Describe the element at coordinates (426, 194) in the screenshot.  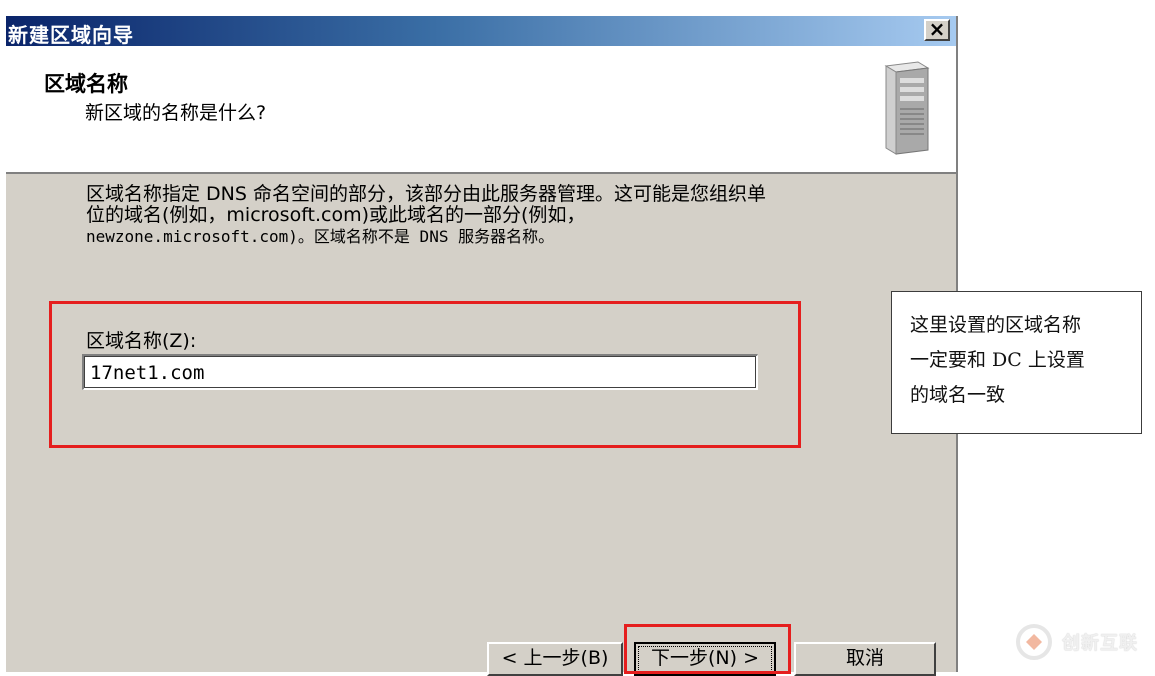
I see `description-line: 区域名称指定 DNS 命名空间的部分，该部分由此服务器管理。这可能是您组织单` at that location.